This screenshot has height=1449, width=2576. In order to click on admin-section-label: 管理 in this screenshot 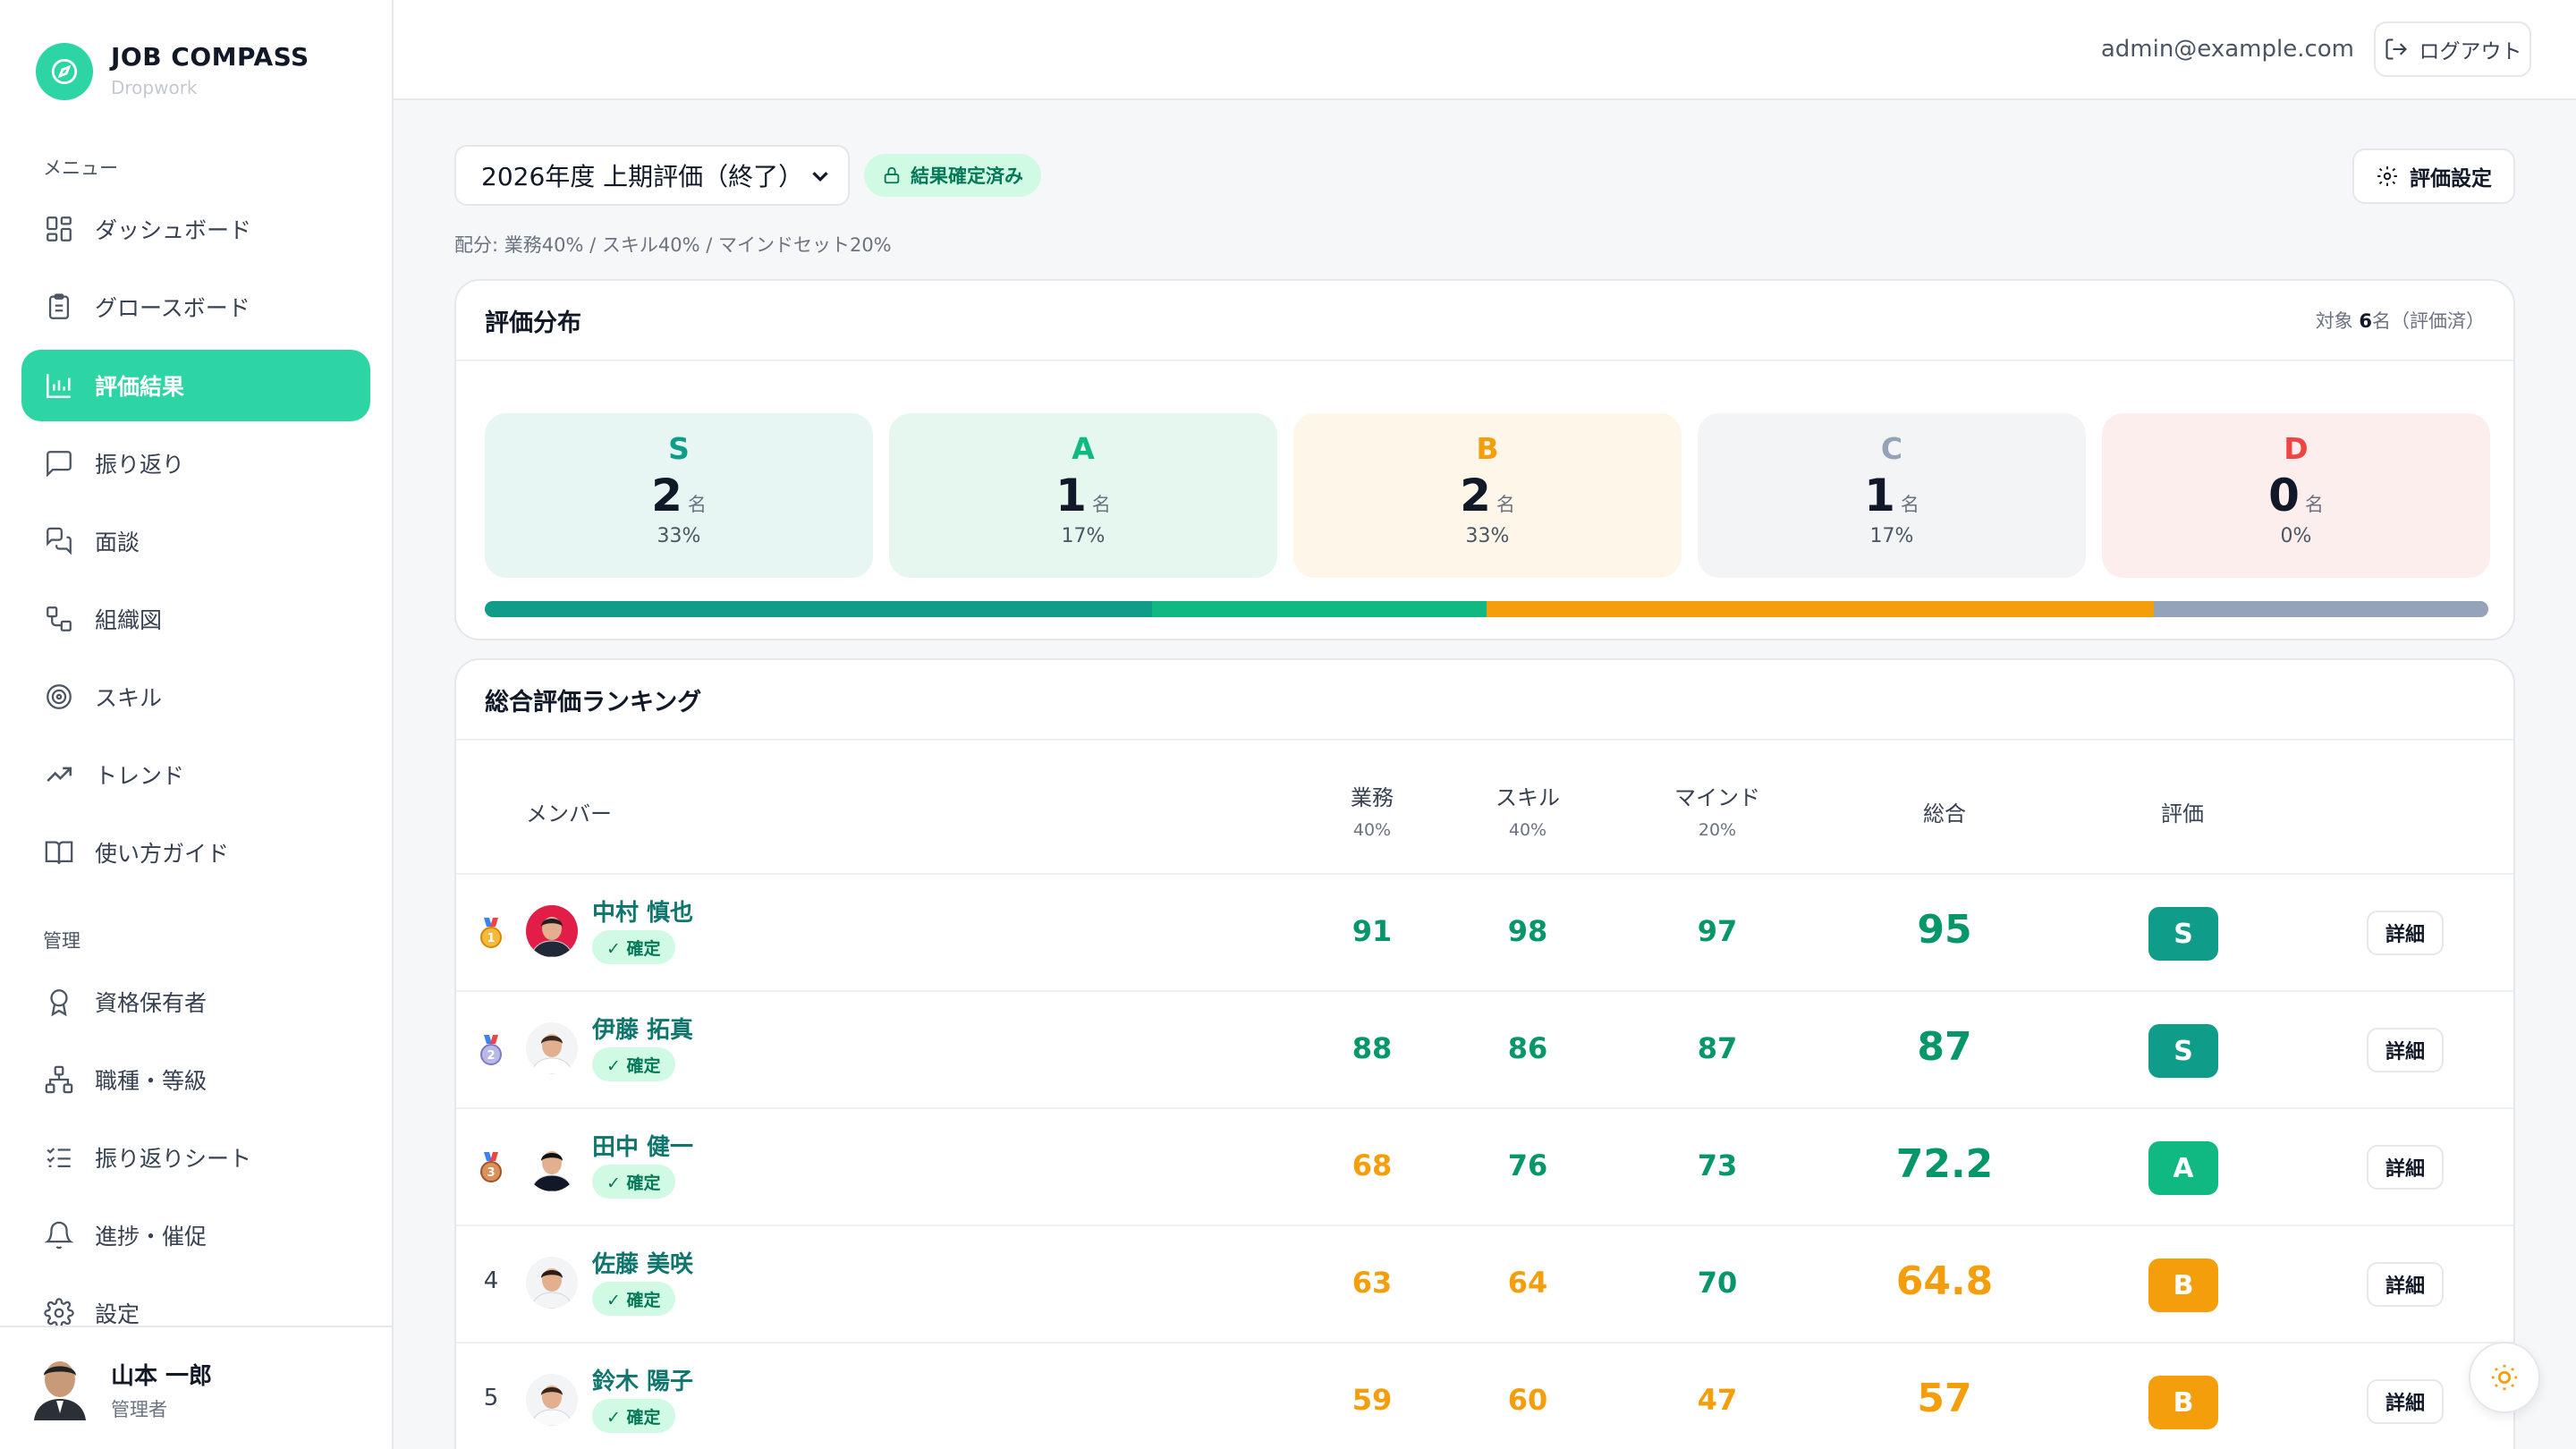, I will do `click(61, 941)`.